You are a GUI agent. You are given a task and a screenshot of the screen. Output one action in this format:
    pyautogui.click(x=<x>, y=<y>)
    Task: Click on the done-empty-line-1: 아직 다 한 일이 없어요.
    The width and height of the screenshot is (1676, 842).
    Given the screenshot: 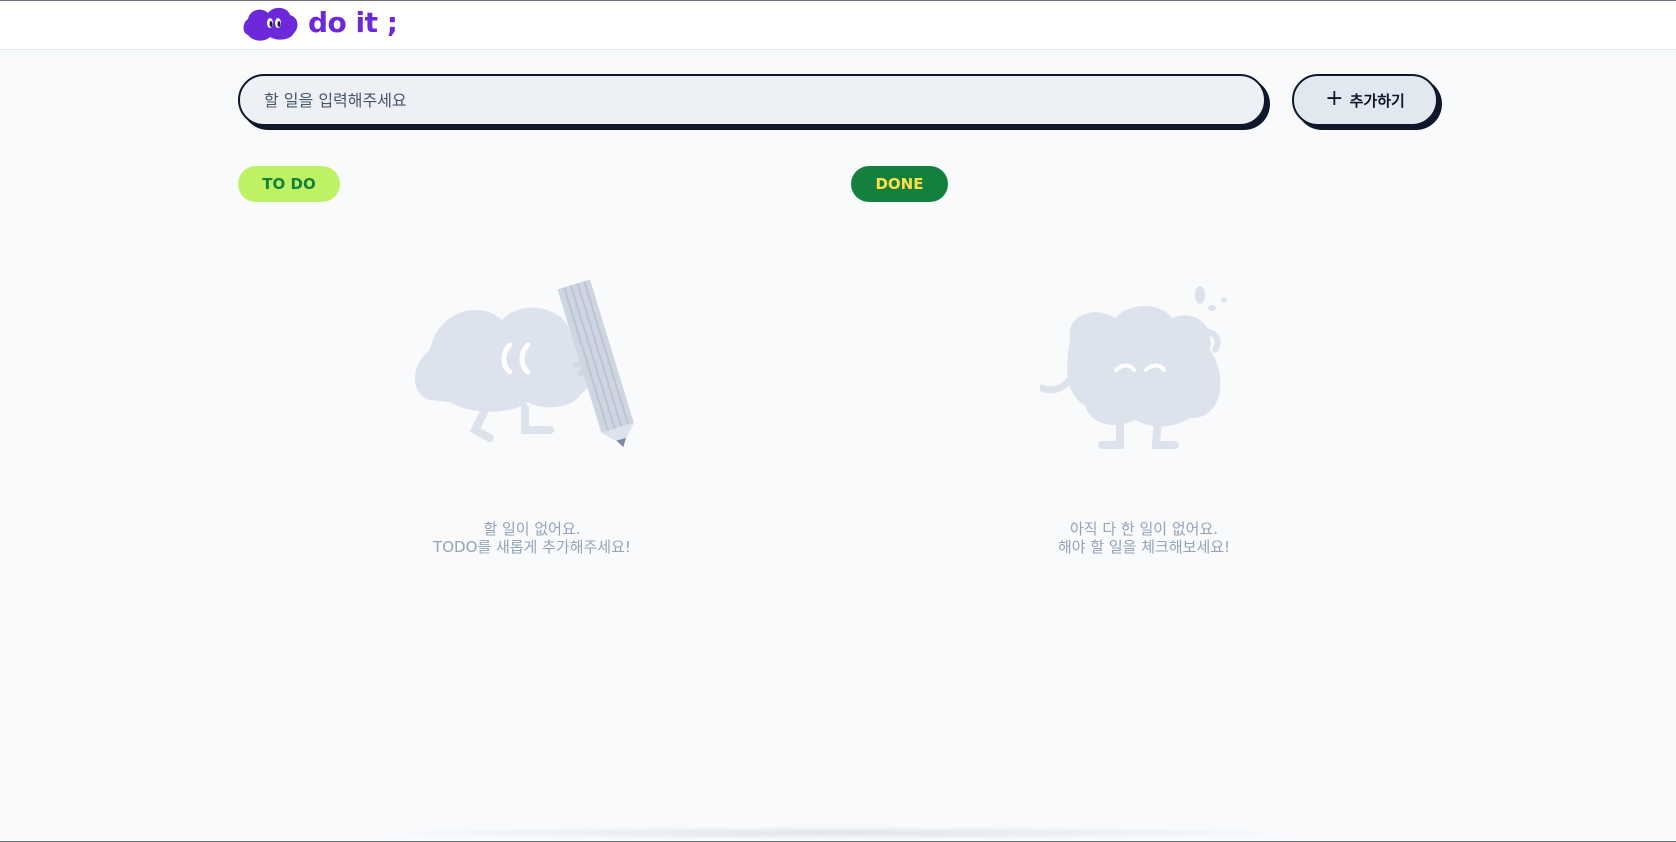 What is the action you would take?
    pyautogui.click(x=1144, y=529)
    